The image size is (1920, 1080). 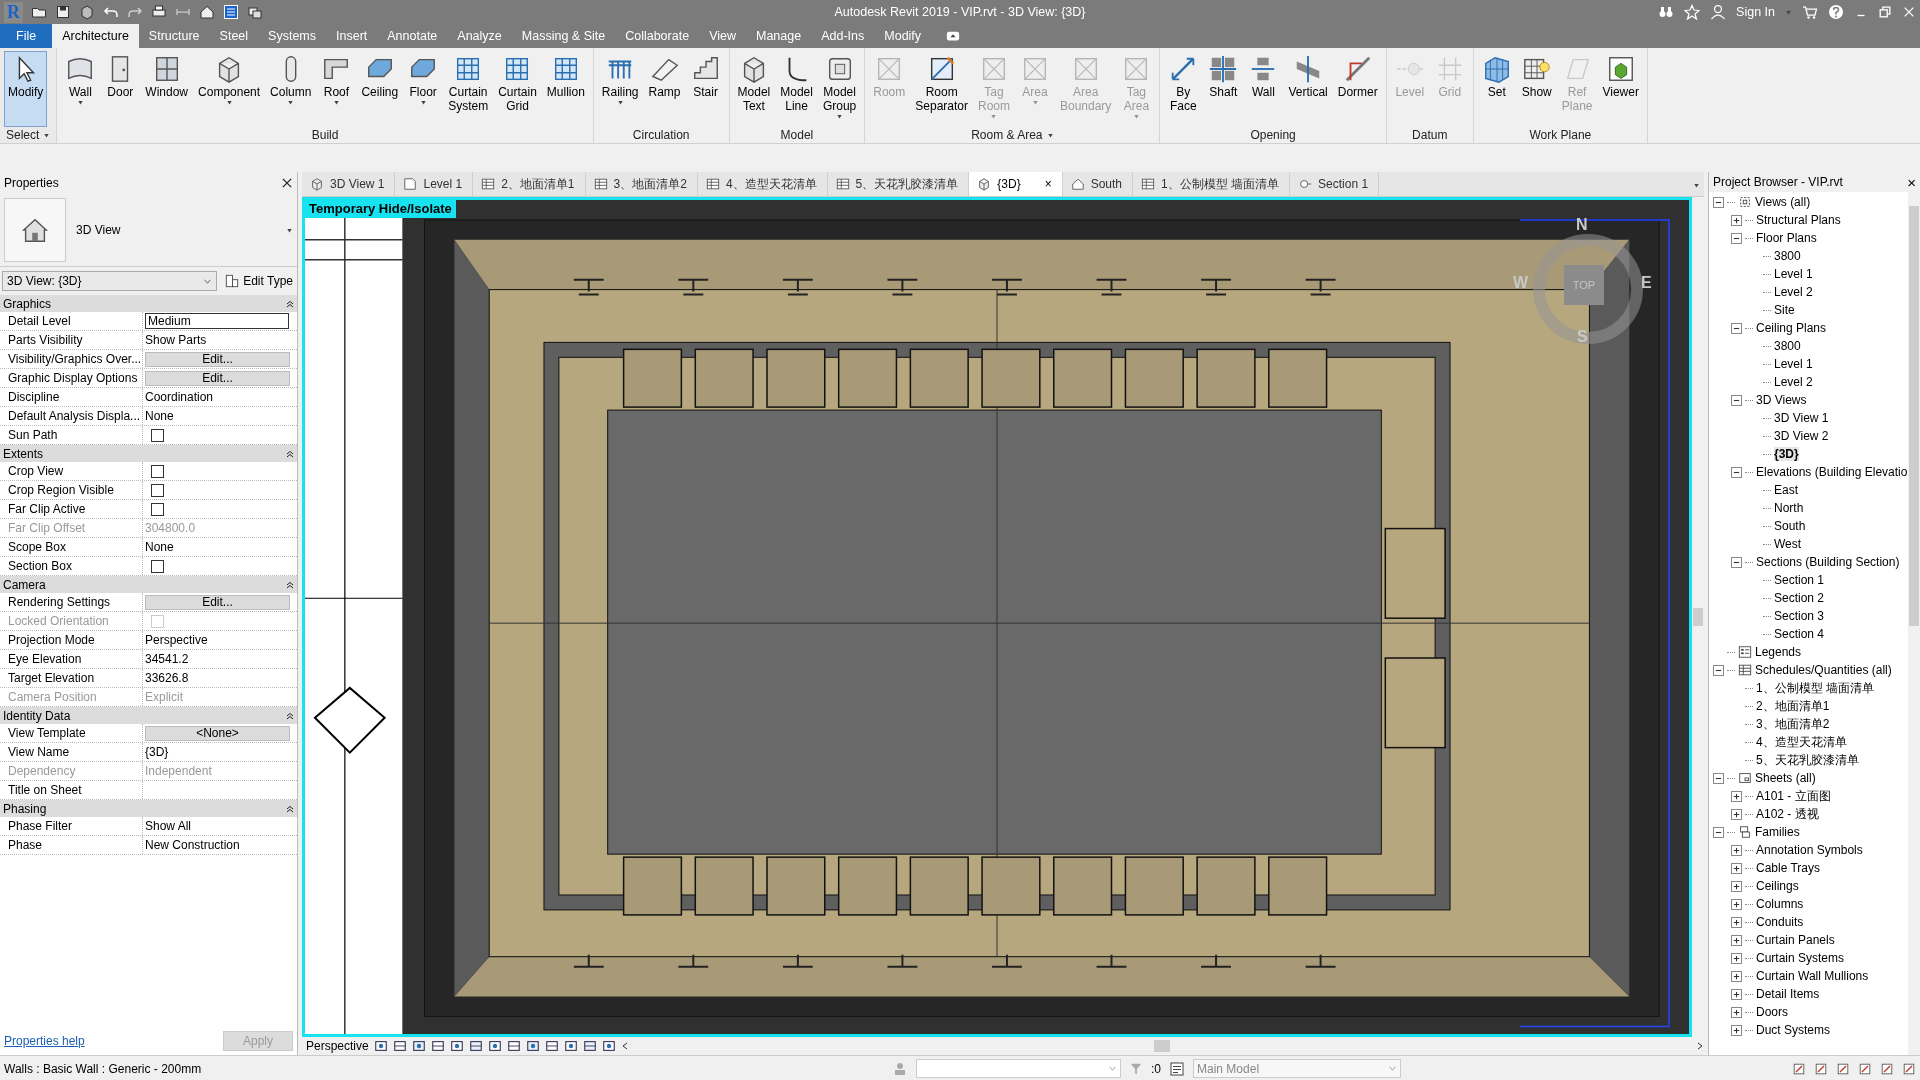 I want to click on drag-icon, so click(x=1887, y=1068).